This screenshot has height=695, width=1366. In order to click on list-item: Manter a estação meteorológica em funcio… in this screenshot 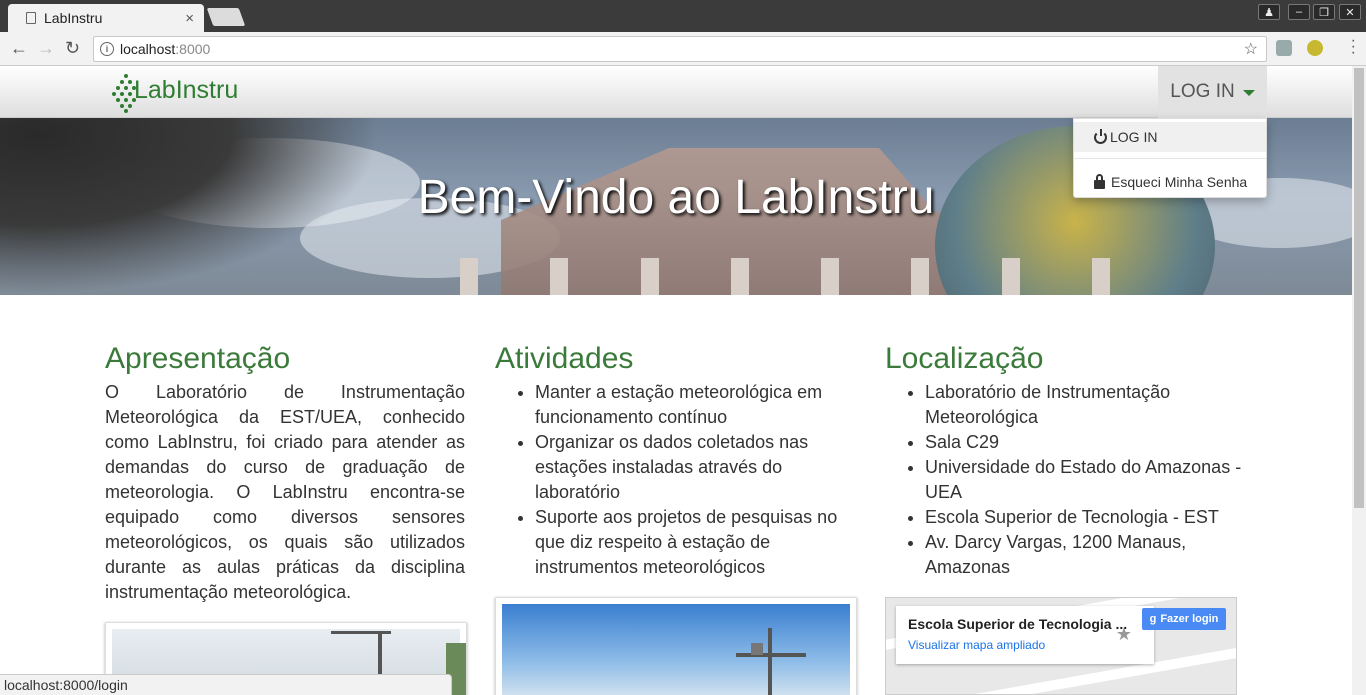, I will do `click(695, 405)`.